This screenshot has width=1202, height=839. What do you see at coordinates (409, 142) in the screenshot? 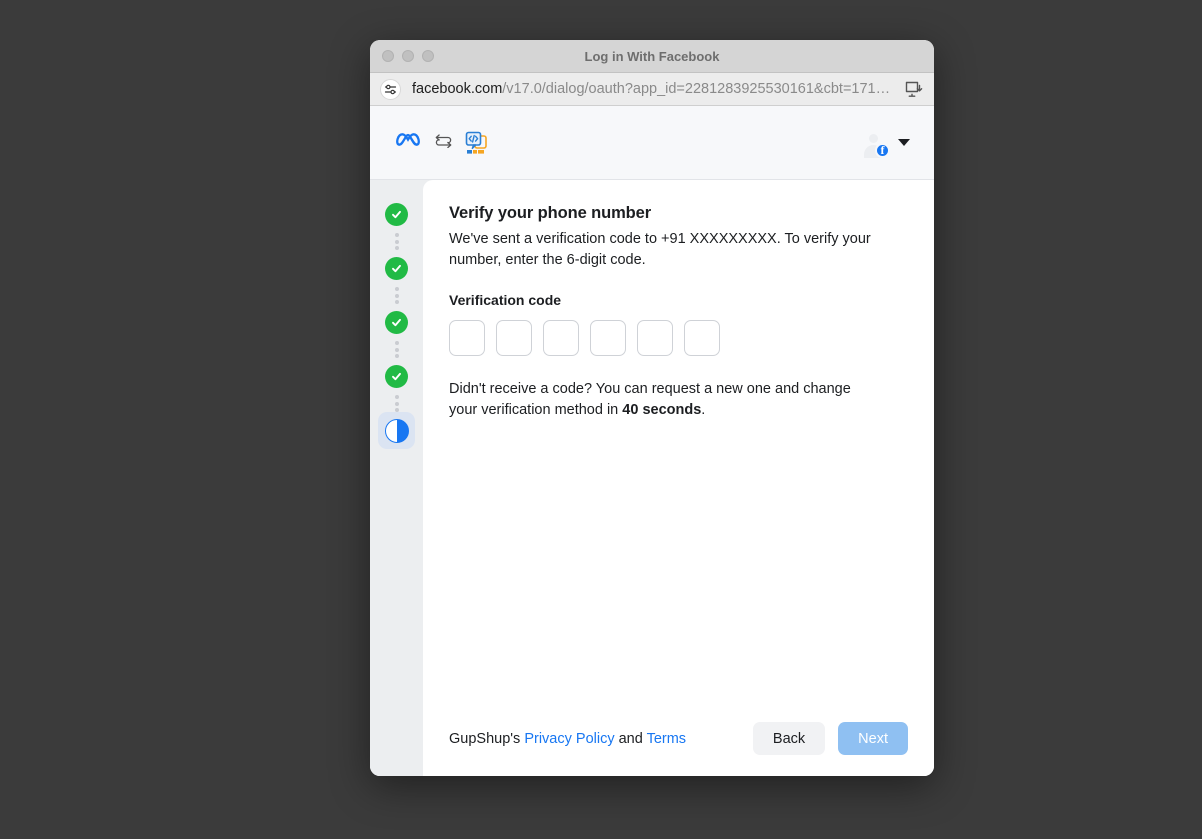
I see `meta-infinity-logo` at bounding box center [409, 142].